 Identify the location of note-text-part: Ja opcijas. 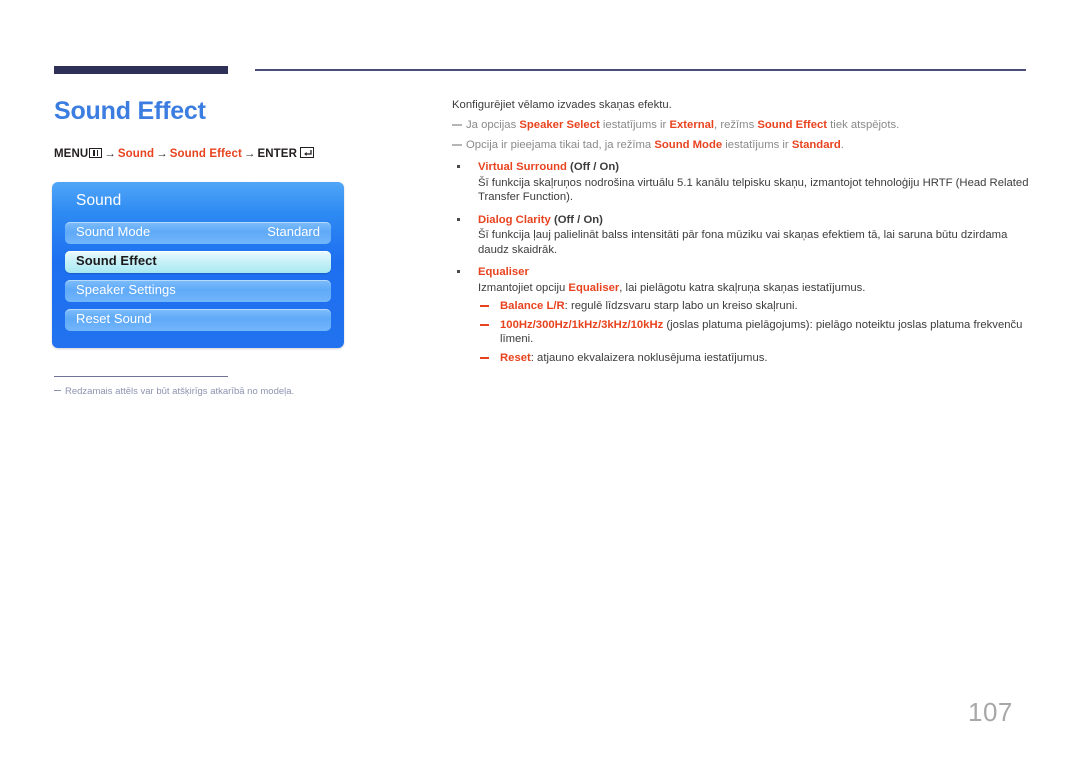
(493, 125).